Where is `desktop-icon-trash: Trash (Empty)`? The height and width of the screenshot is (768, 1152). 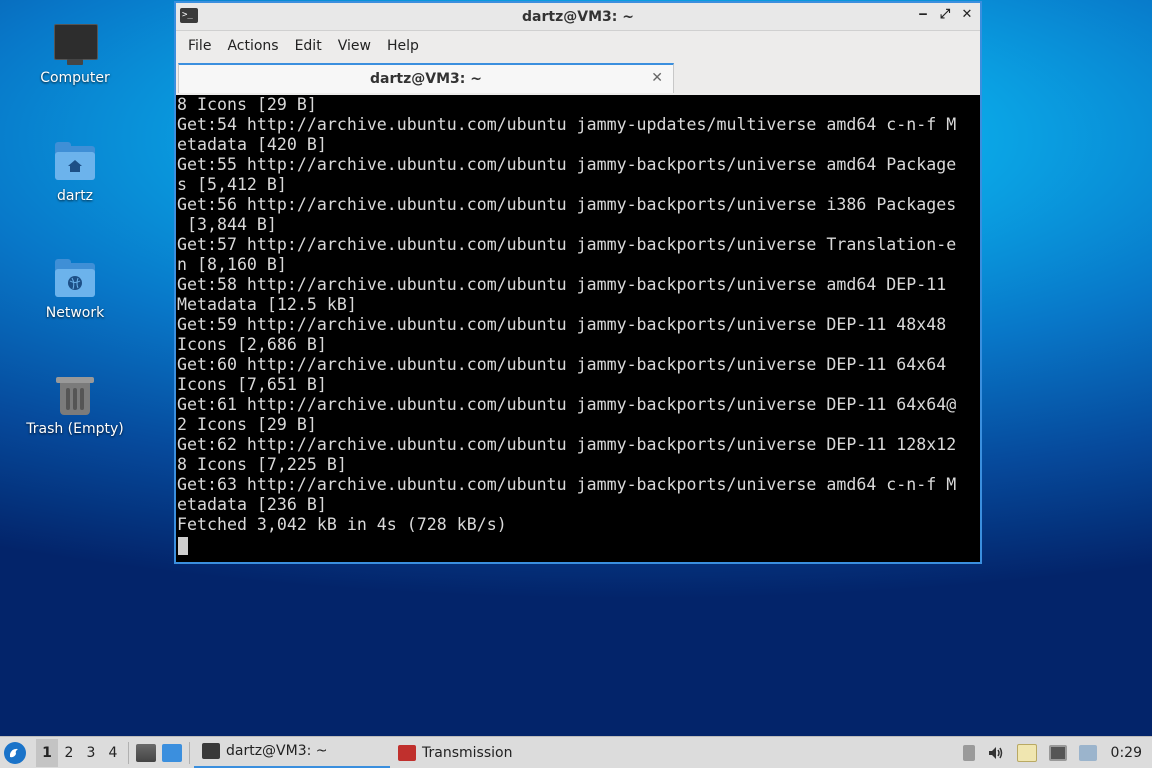
desktop-icon-trash: Trash (Empty) is located at coordinates (75, 405).